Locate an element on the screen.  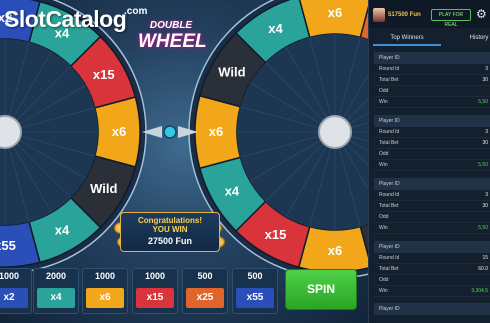
spin-button: SPIN is located at coordinates (321, 289).